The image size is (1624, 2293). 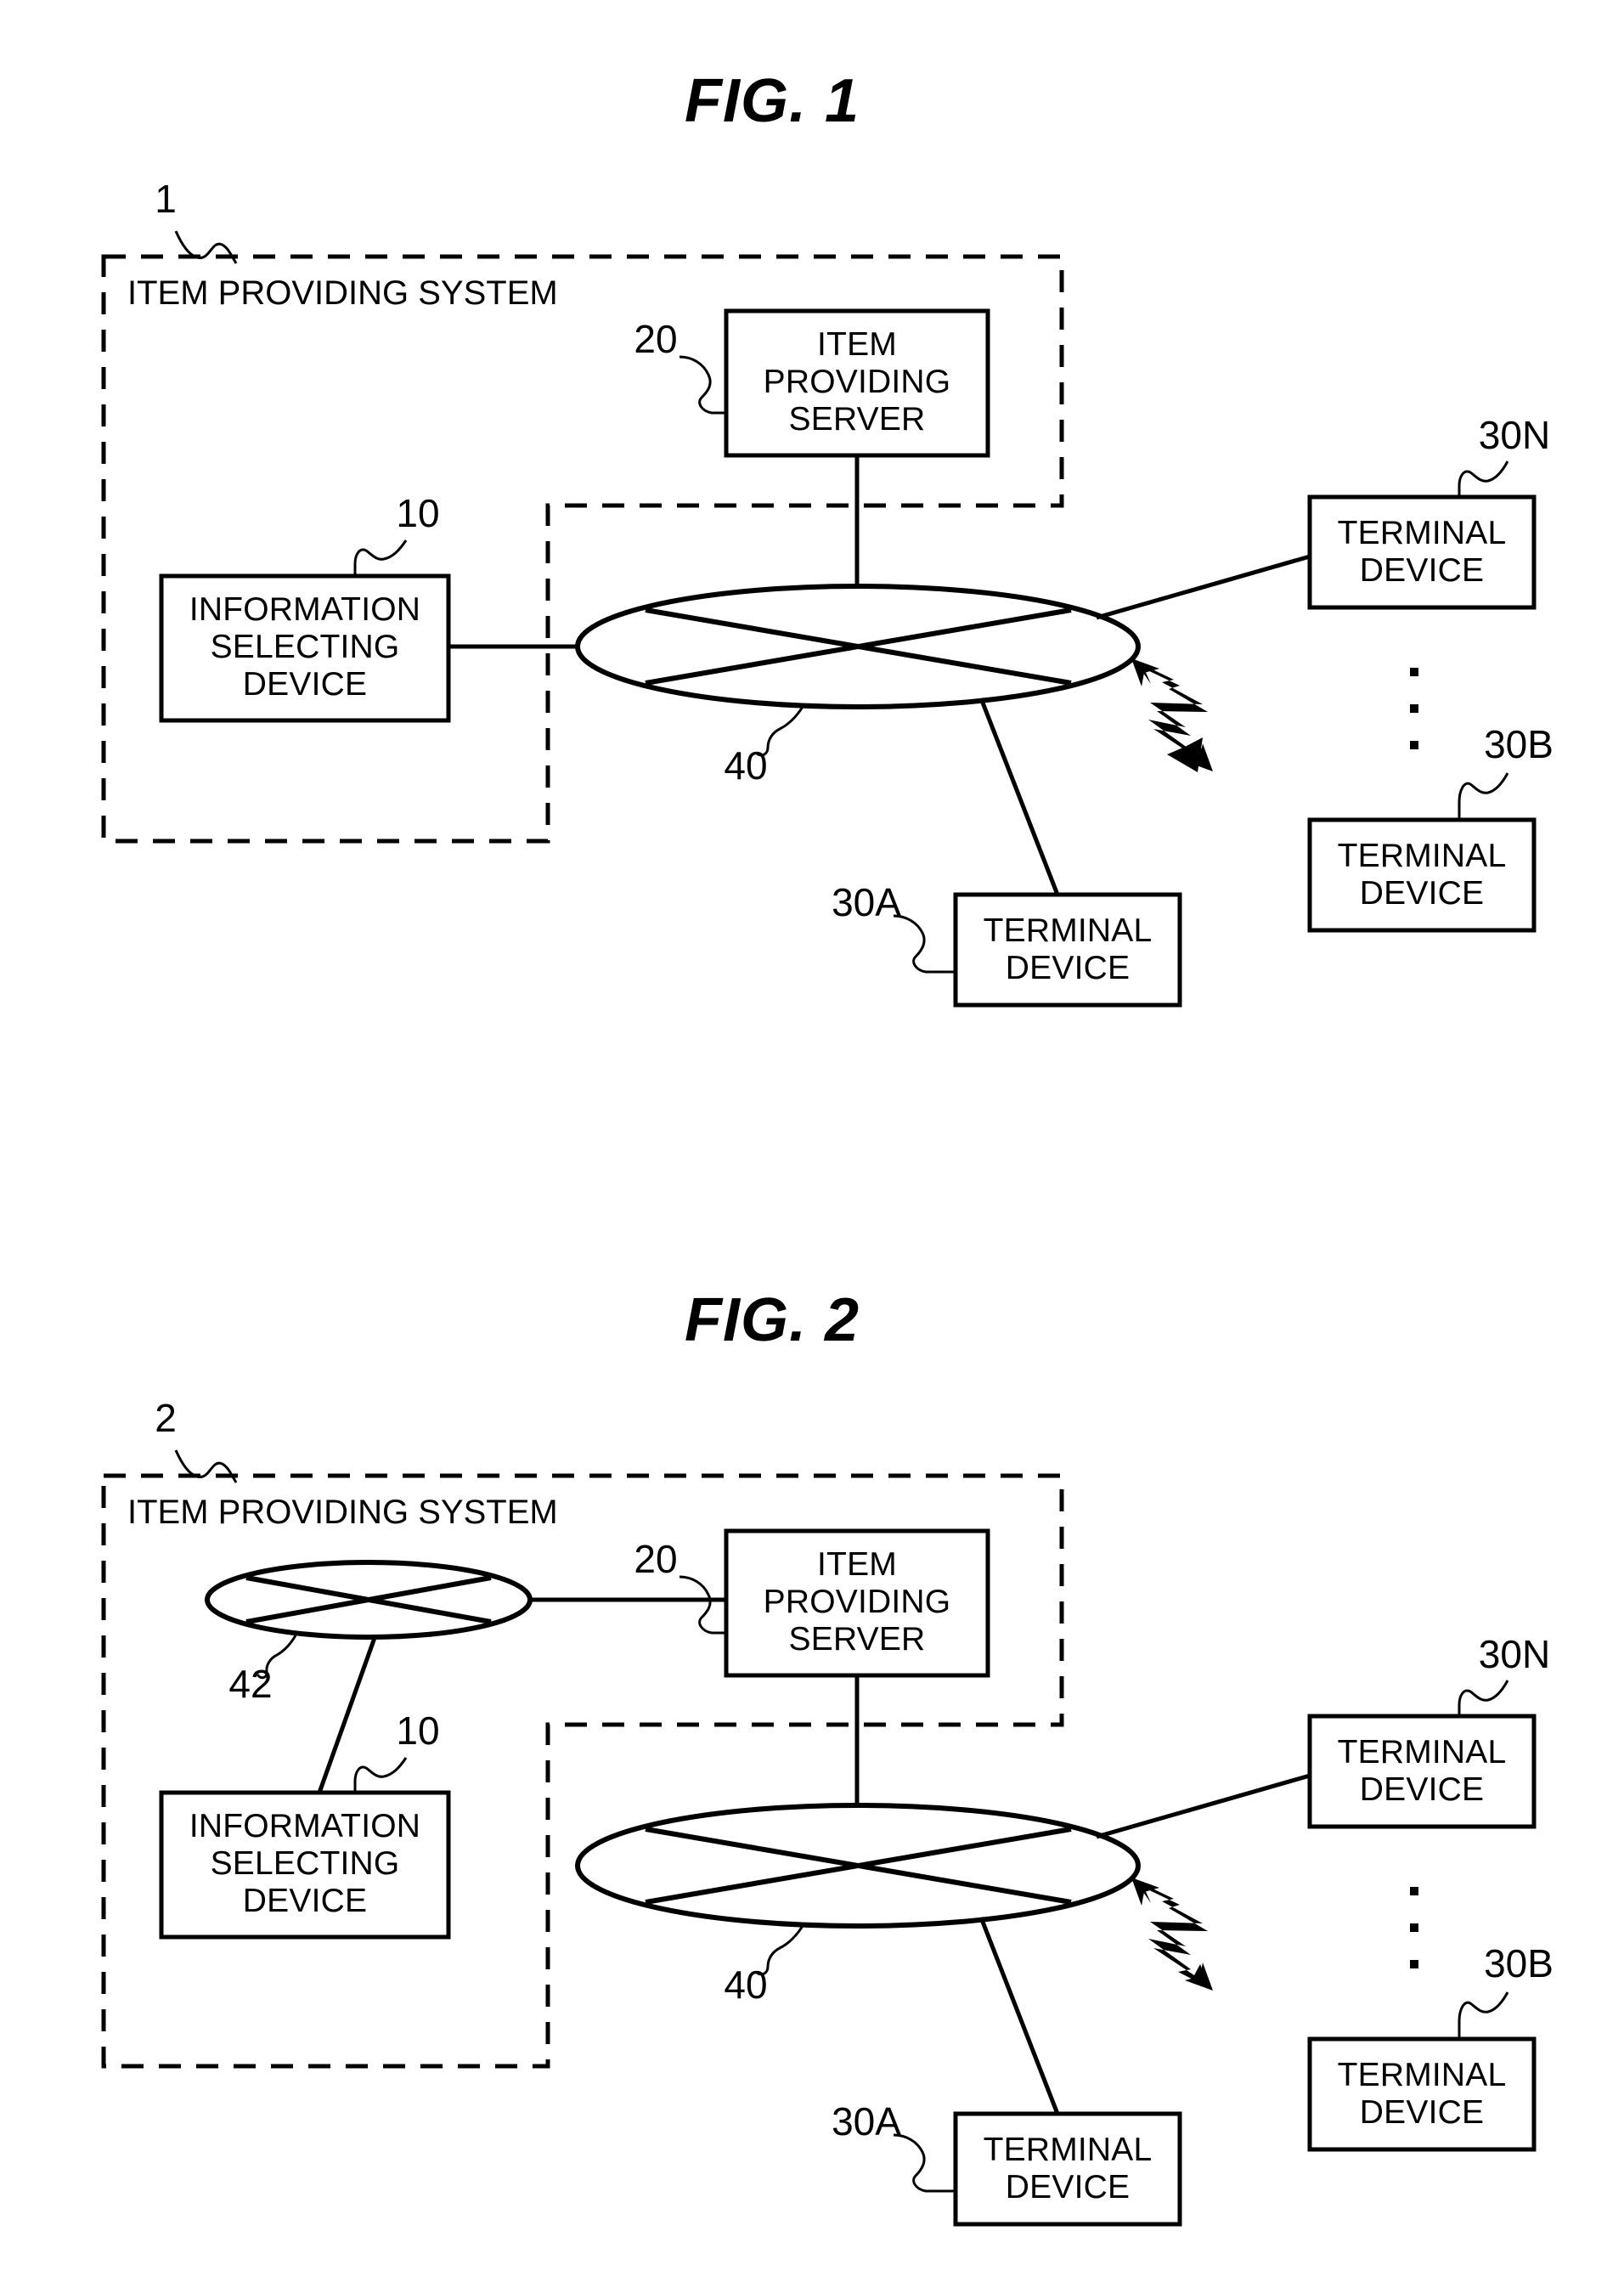 I want to click on fig2-terminal-n-label-line1: TERMINAL, so click(x=1422, y=1752).